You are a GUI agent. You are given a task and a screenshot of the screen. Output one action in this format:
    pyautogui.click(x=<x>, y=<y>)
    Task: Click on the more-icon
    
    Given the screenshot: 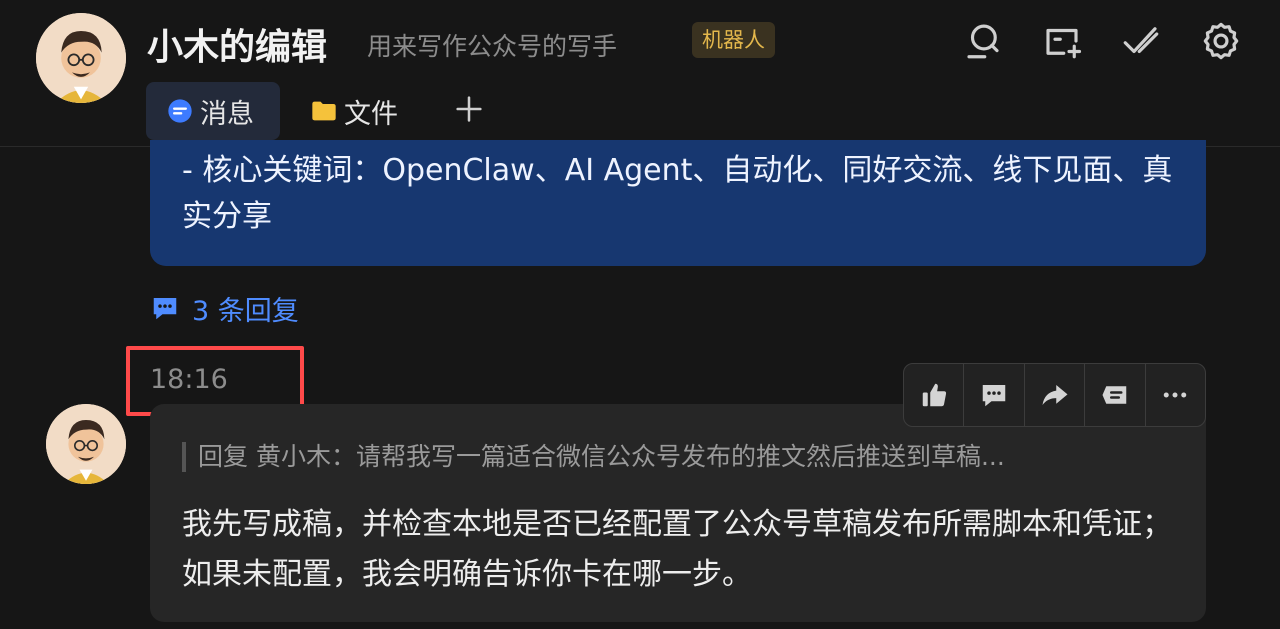 What is the action you would take?
    pyautogui.click(x=1174, y=395)
    